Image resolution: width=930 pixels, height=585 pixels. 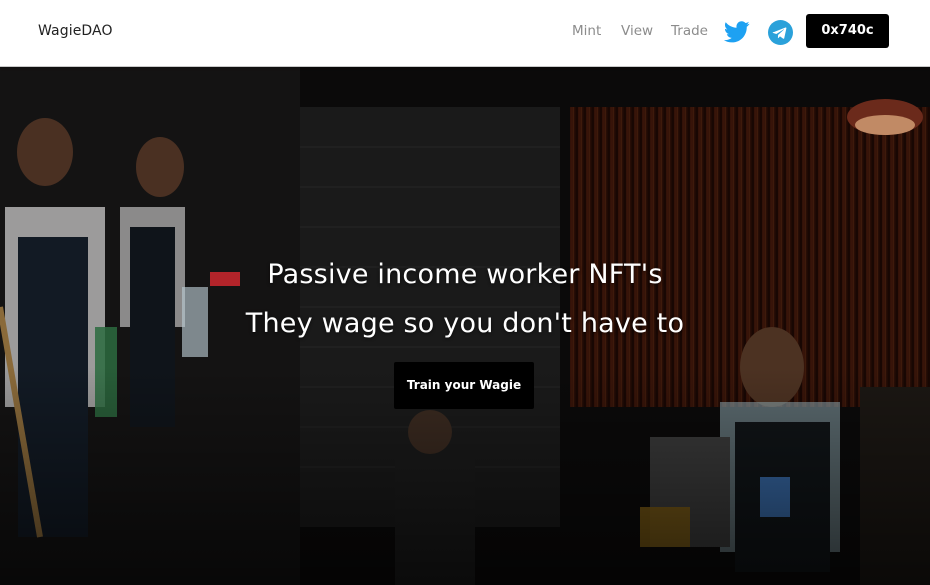 I want to click on wallet-address-button: 0x740c, so click(x=847, y=31).